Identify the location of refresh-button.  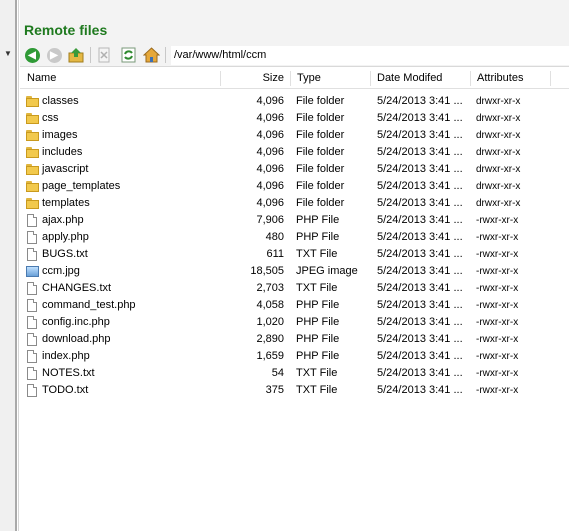
(128, 55).